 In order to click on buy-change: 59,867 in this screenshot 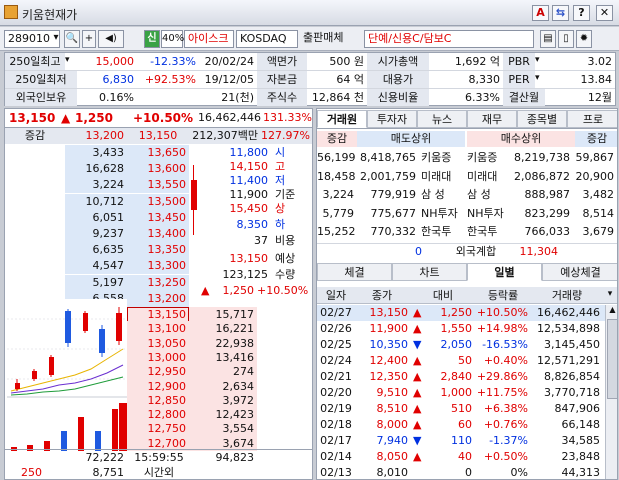, I will do `click(595, 157)`.